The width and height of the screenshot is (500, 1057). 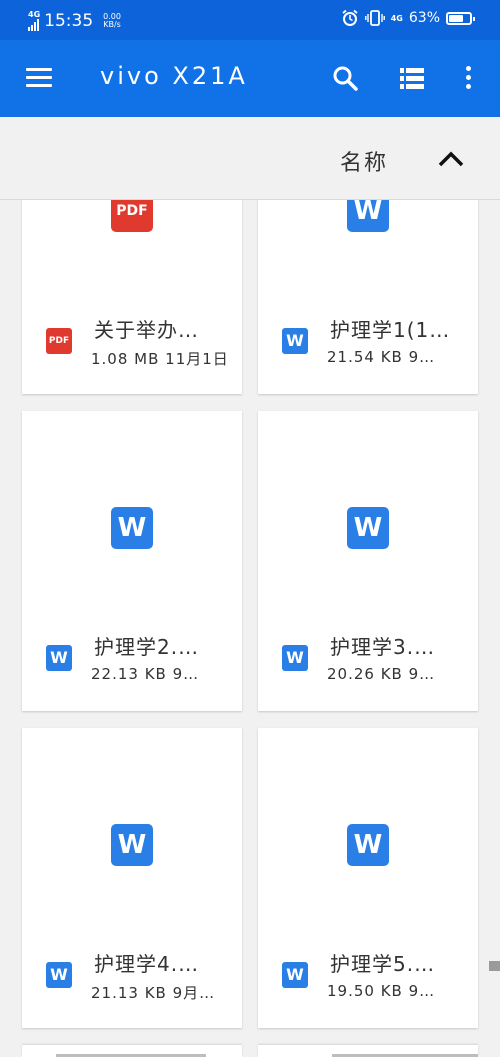 I want to click on battery-percent: 63%, so click(x=424, y=18).